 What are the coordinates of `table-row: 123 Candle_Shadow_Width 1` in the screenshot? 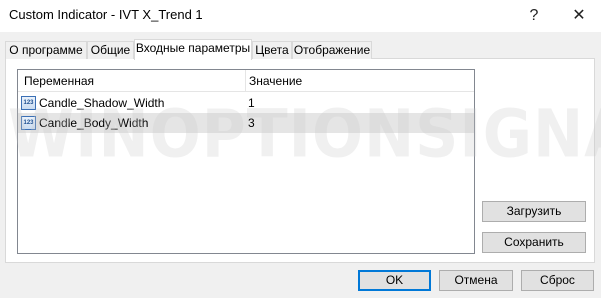 It's located at (246, 103).